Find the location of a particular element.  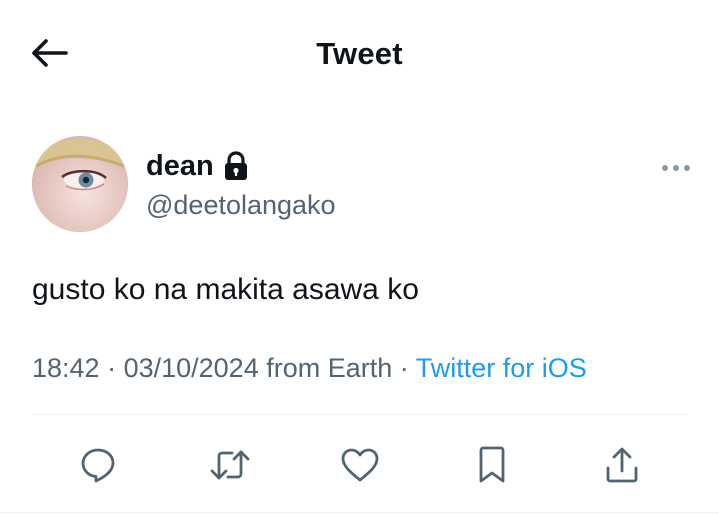

author-name-row: dean is located at coordinates (197, 166).